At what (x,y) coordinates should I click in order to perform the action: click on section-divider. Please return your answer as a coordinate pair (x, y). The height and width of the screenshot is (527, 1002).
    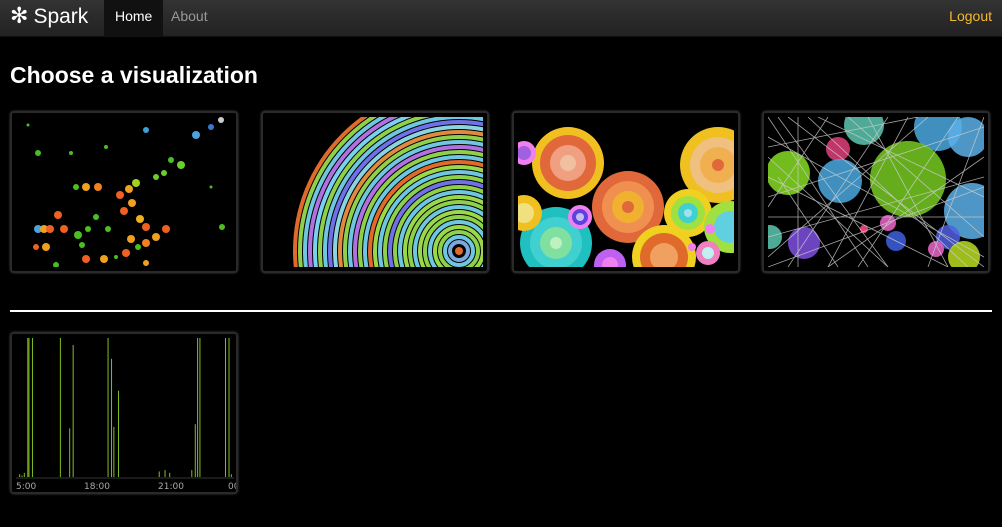
    Looking at the image, I should click on (501, 311).